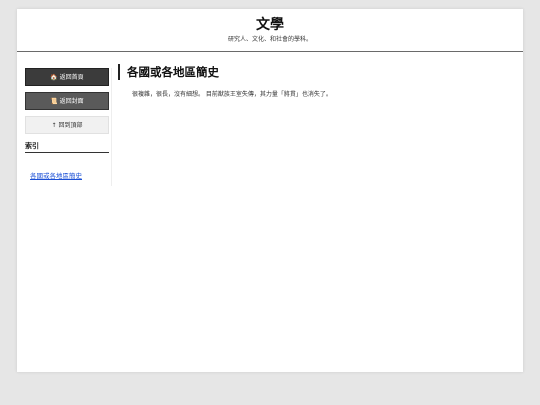 The width and height of the screenshot is (540, 405). I want to click on back-to-top-button: ↑ 回到頂部, so click(67, 125).